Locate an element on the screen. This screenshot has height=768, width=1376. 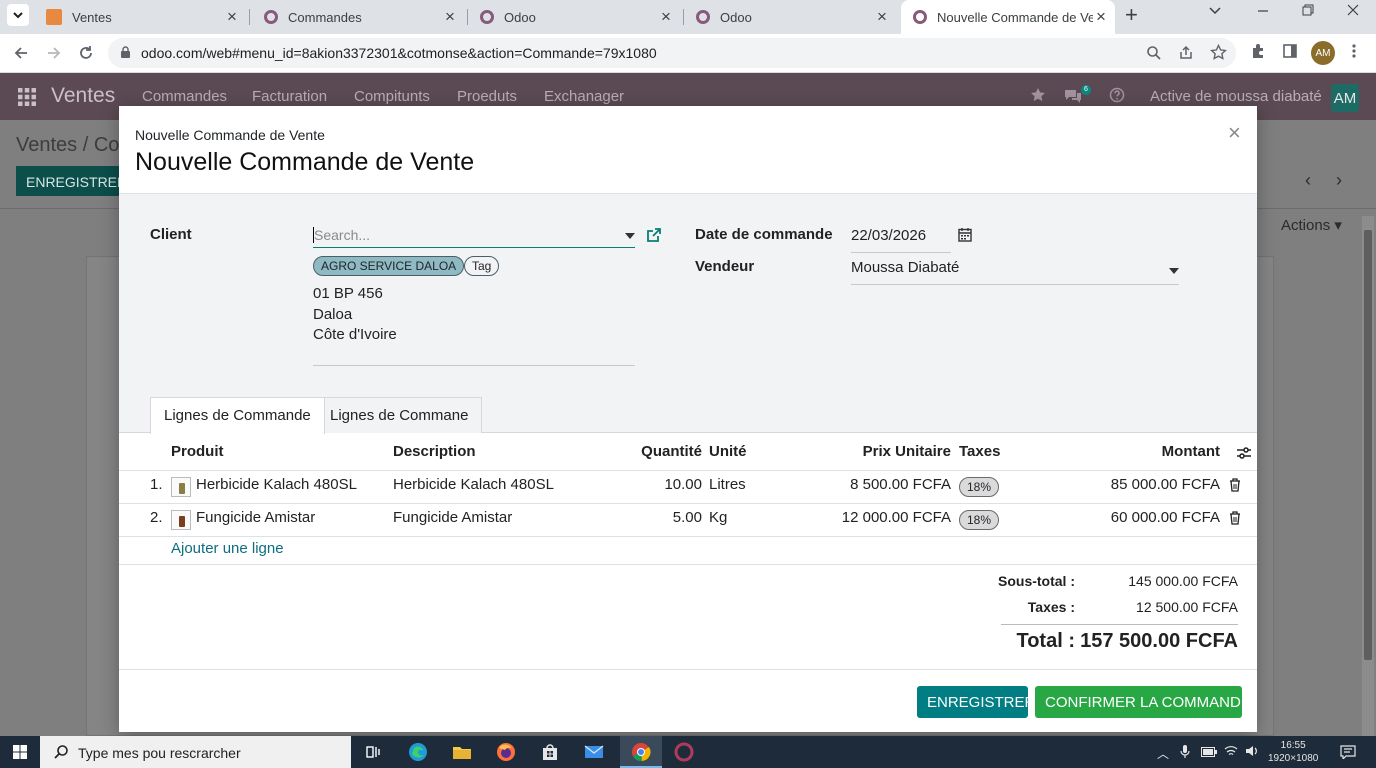
help-icon is located at coordinates (1117, 95).